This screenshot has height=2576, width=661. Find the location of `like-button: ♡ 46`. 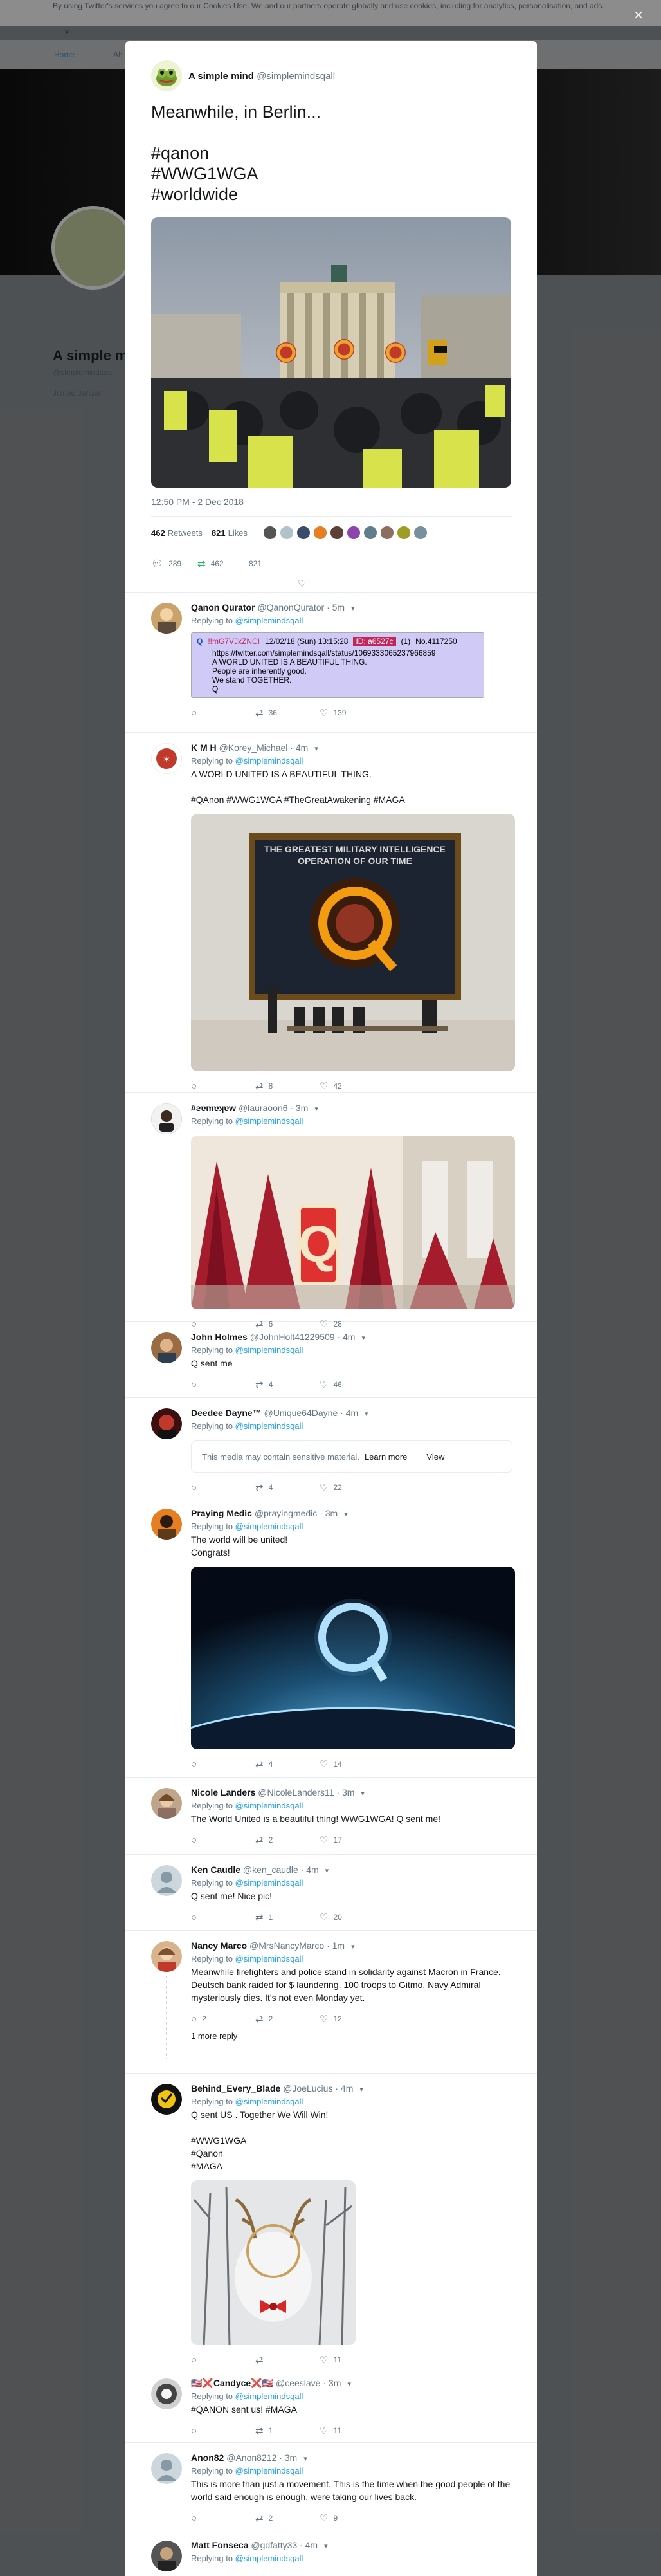

like-button: ♡ 46 is located at coordinates (352, 1384).